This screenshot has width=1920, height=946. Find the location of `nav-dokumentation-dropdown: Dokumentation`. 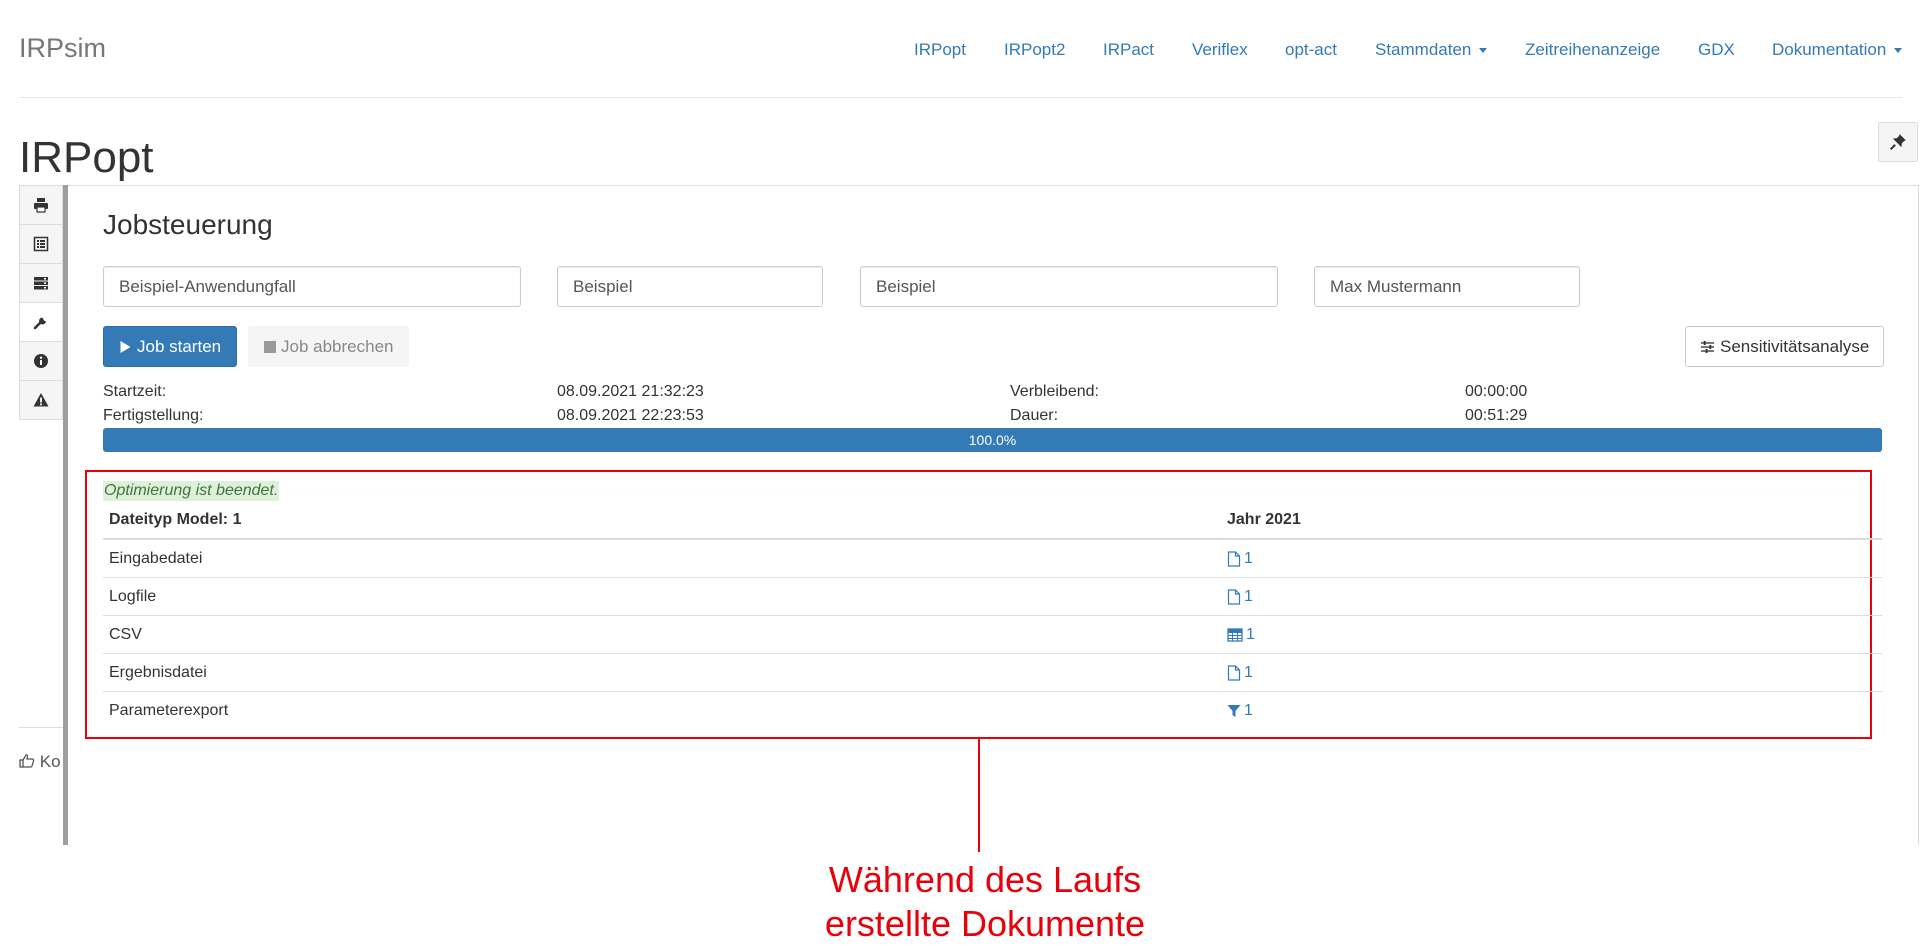

nav-dokumentation-dropdown: Dokumentation is located at coordinates (1837, 50).